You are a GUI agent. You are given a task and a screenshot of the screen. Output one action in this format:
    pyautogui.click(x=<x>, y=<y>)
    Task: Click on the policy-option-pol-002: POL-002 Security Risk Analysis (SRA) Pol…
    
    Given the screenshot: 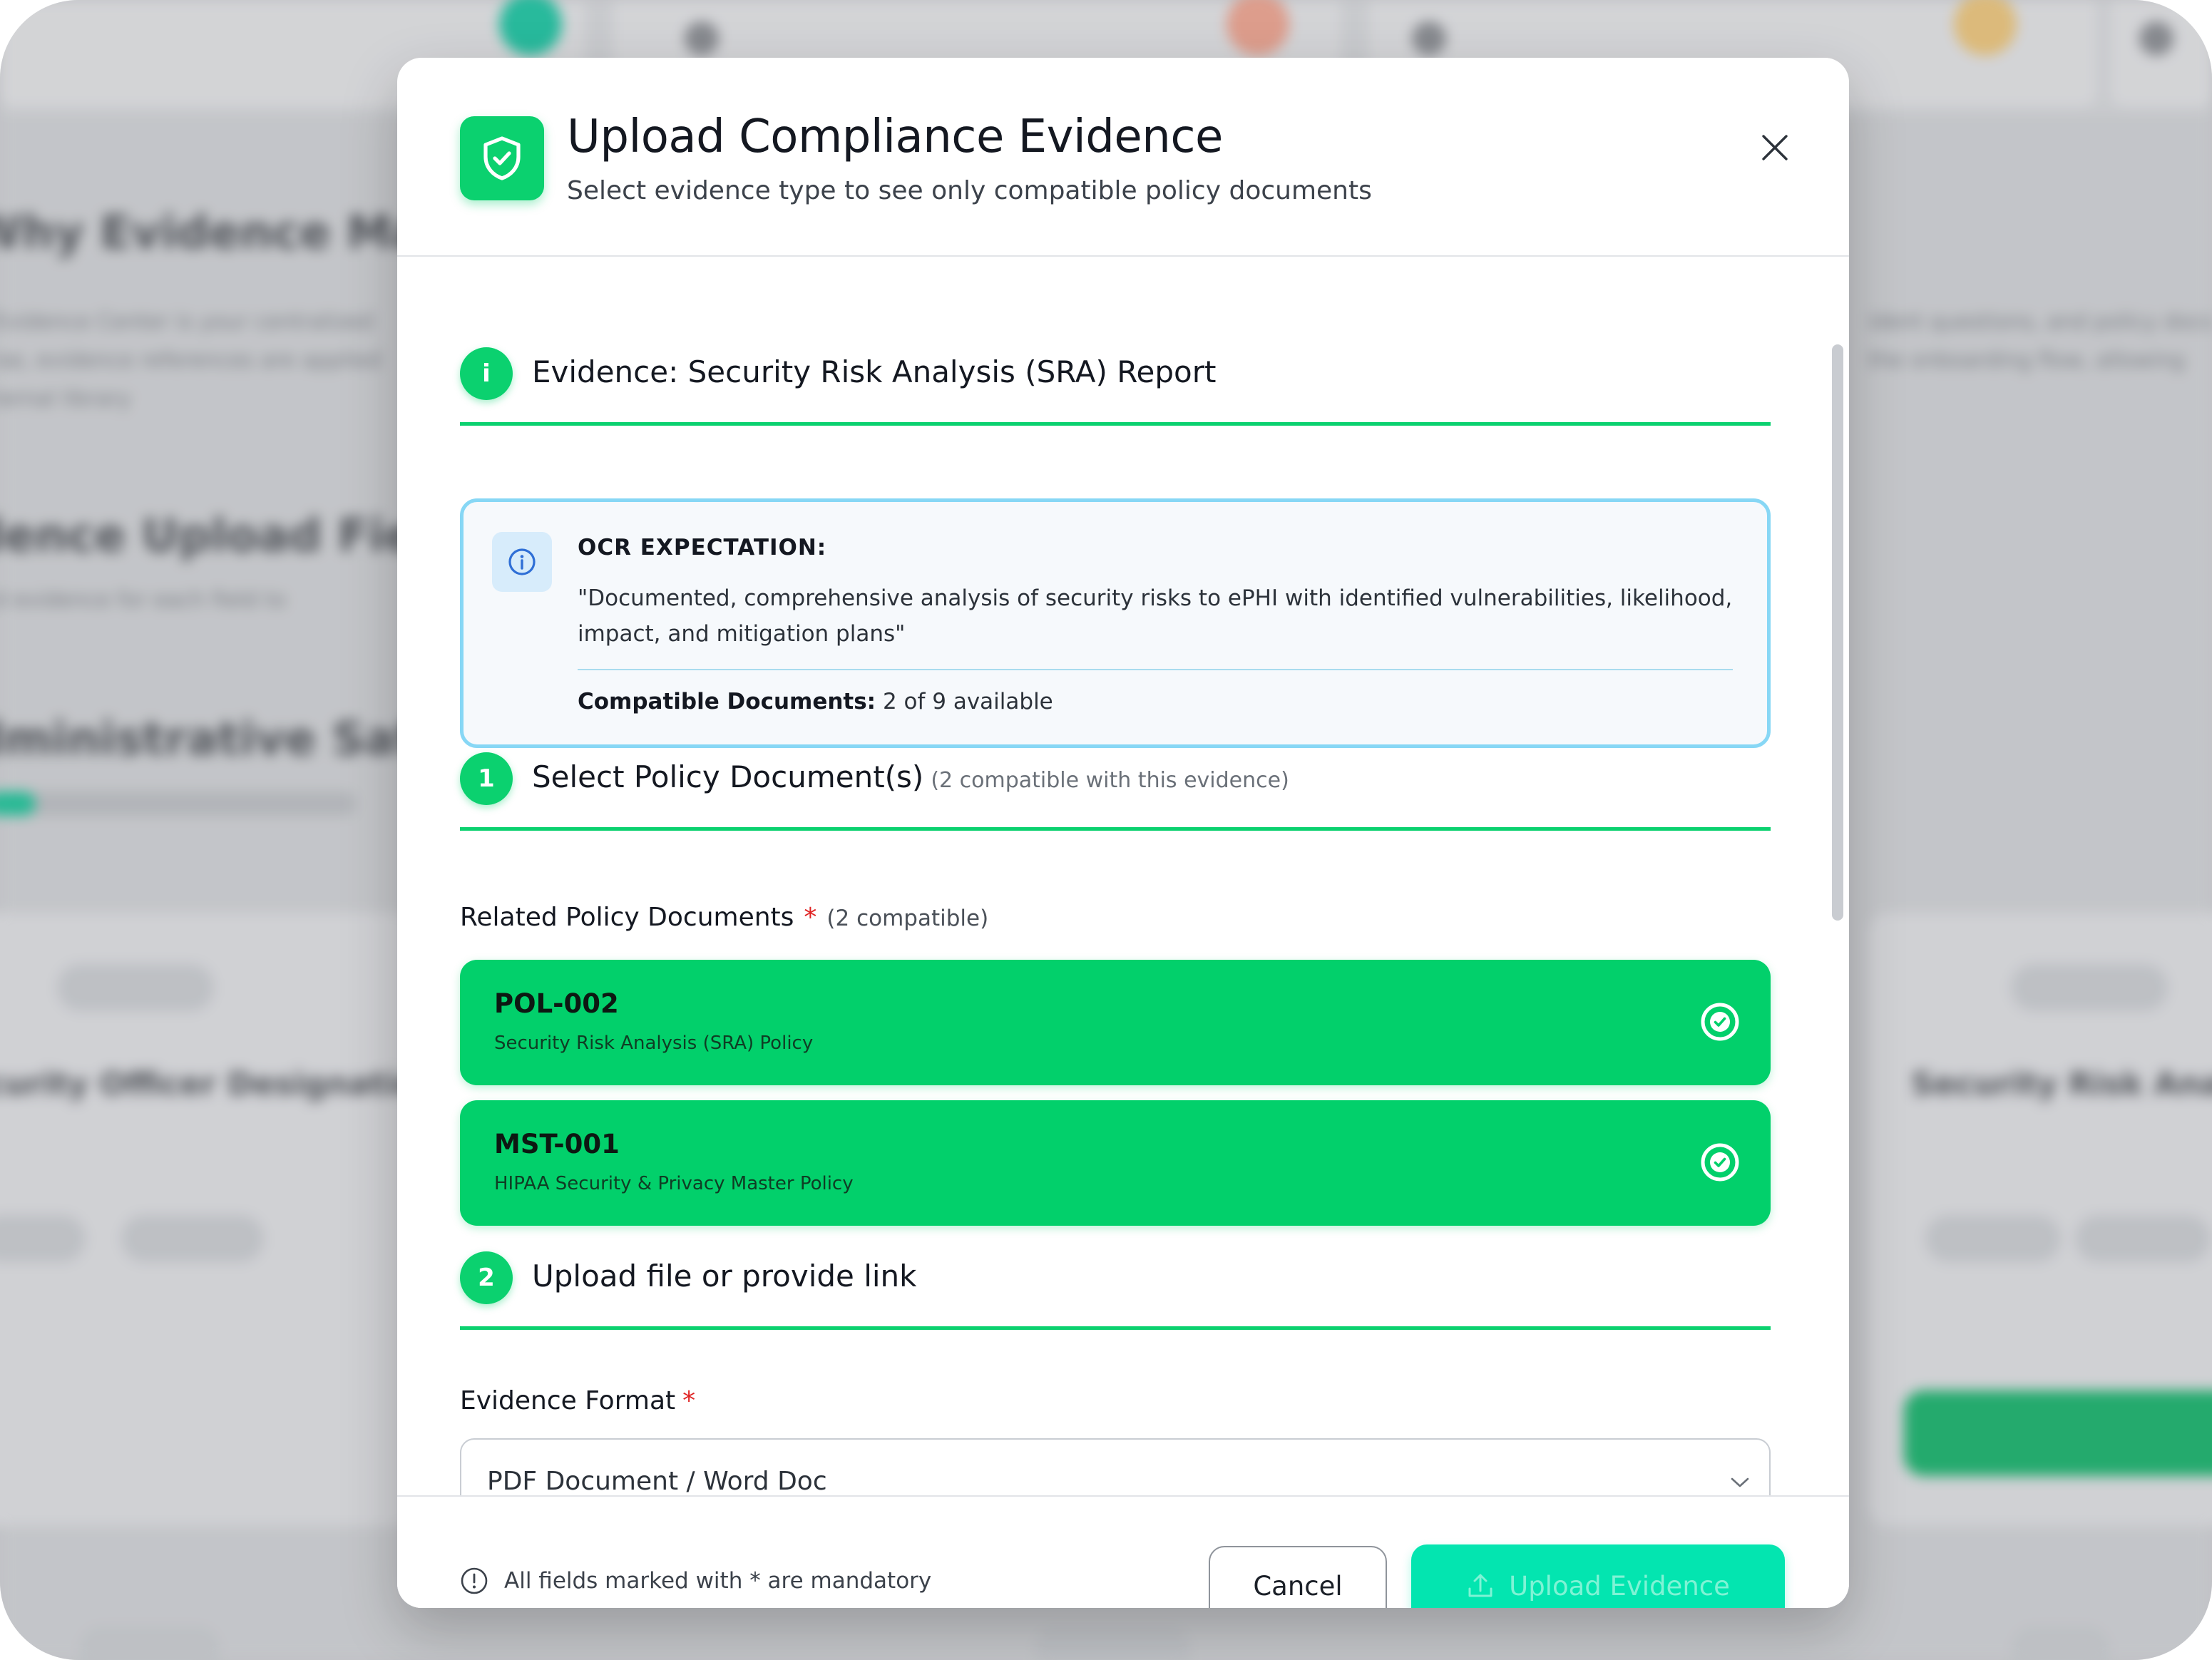 What is the action you would take?
    pyautogui.click(x=1115, y=1022)
    